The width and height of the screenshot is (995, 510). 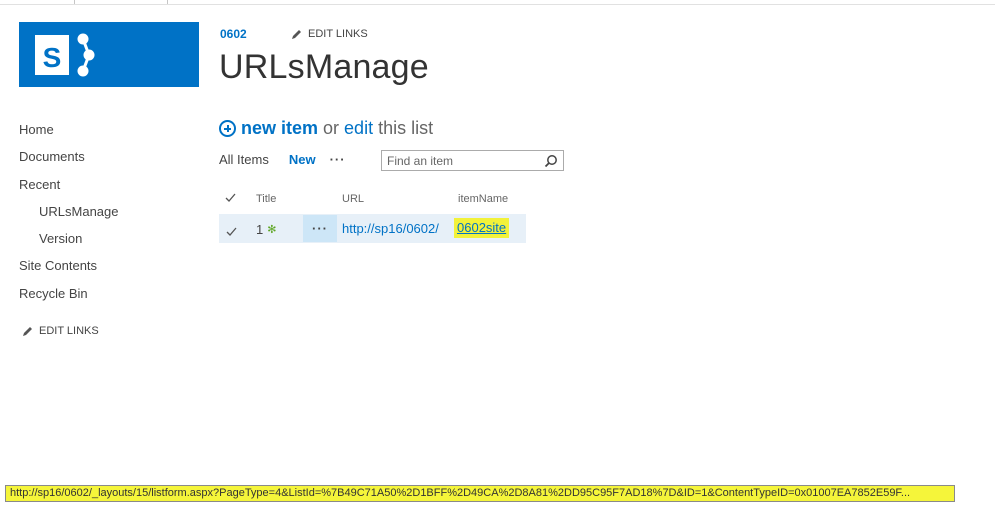 I want to click on nav-item-version: Version, so click(x=60, y=238).